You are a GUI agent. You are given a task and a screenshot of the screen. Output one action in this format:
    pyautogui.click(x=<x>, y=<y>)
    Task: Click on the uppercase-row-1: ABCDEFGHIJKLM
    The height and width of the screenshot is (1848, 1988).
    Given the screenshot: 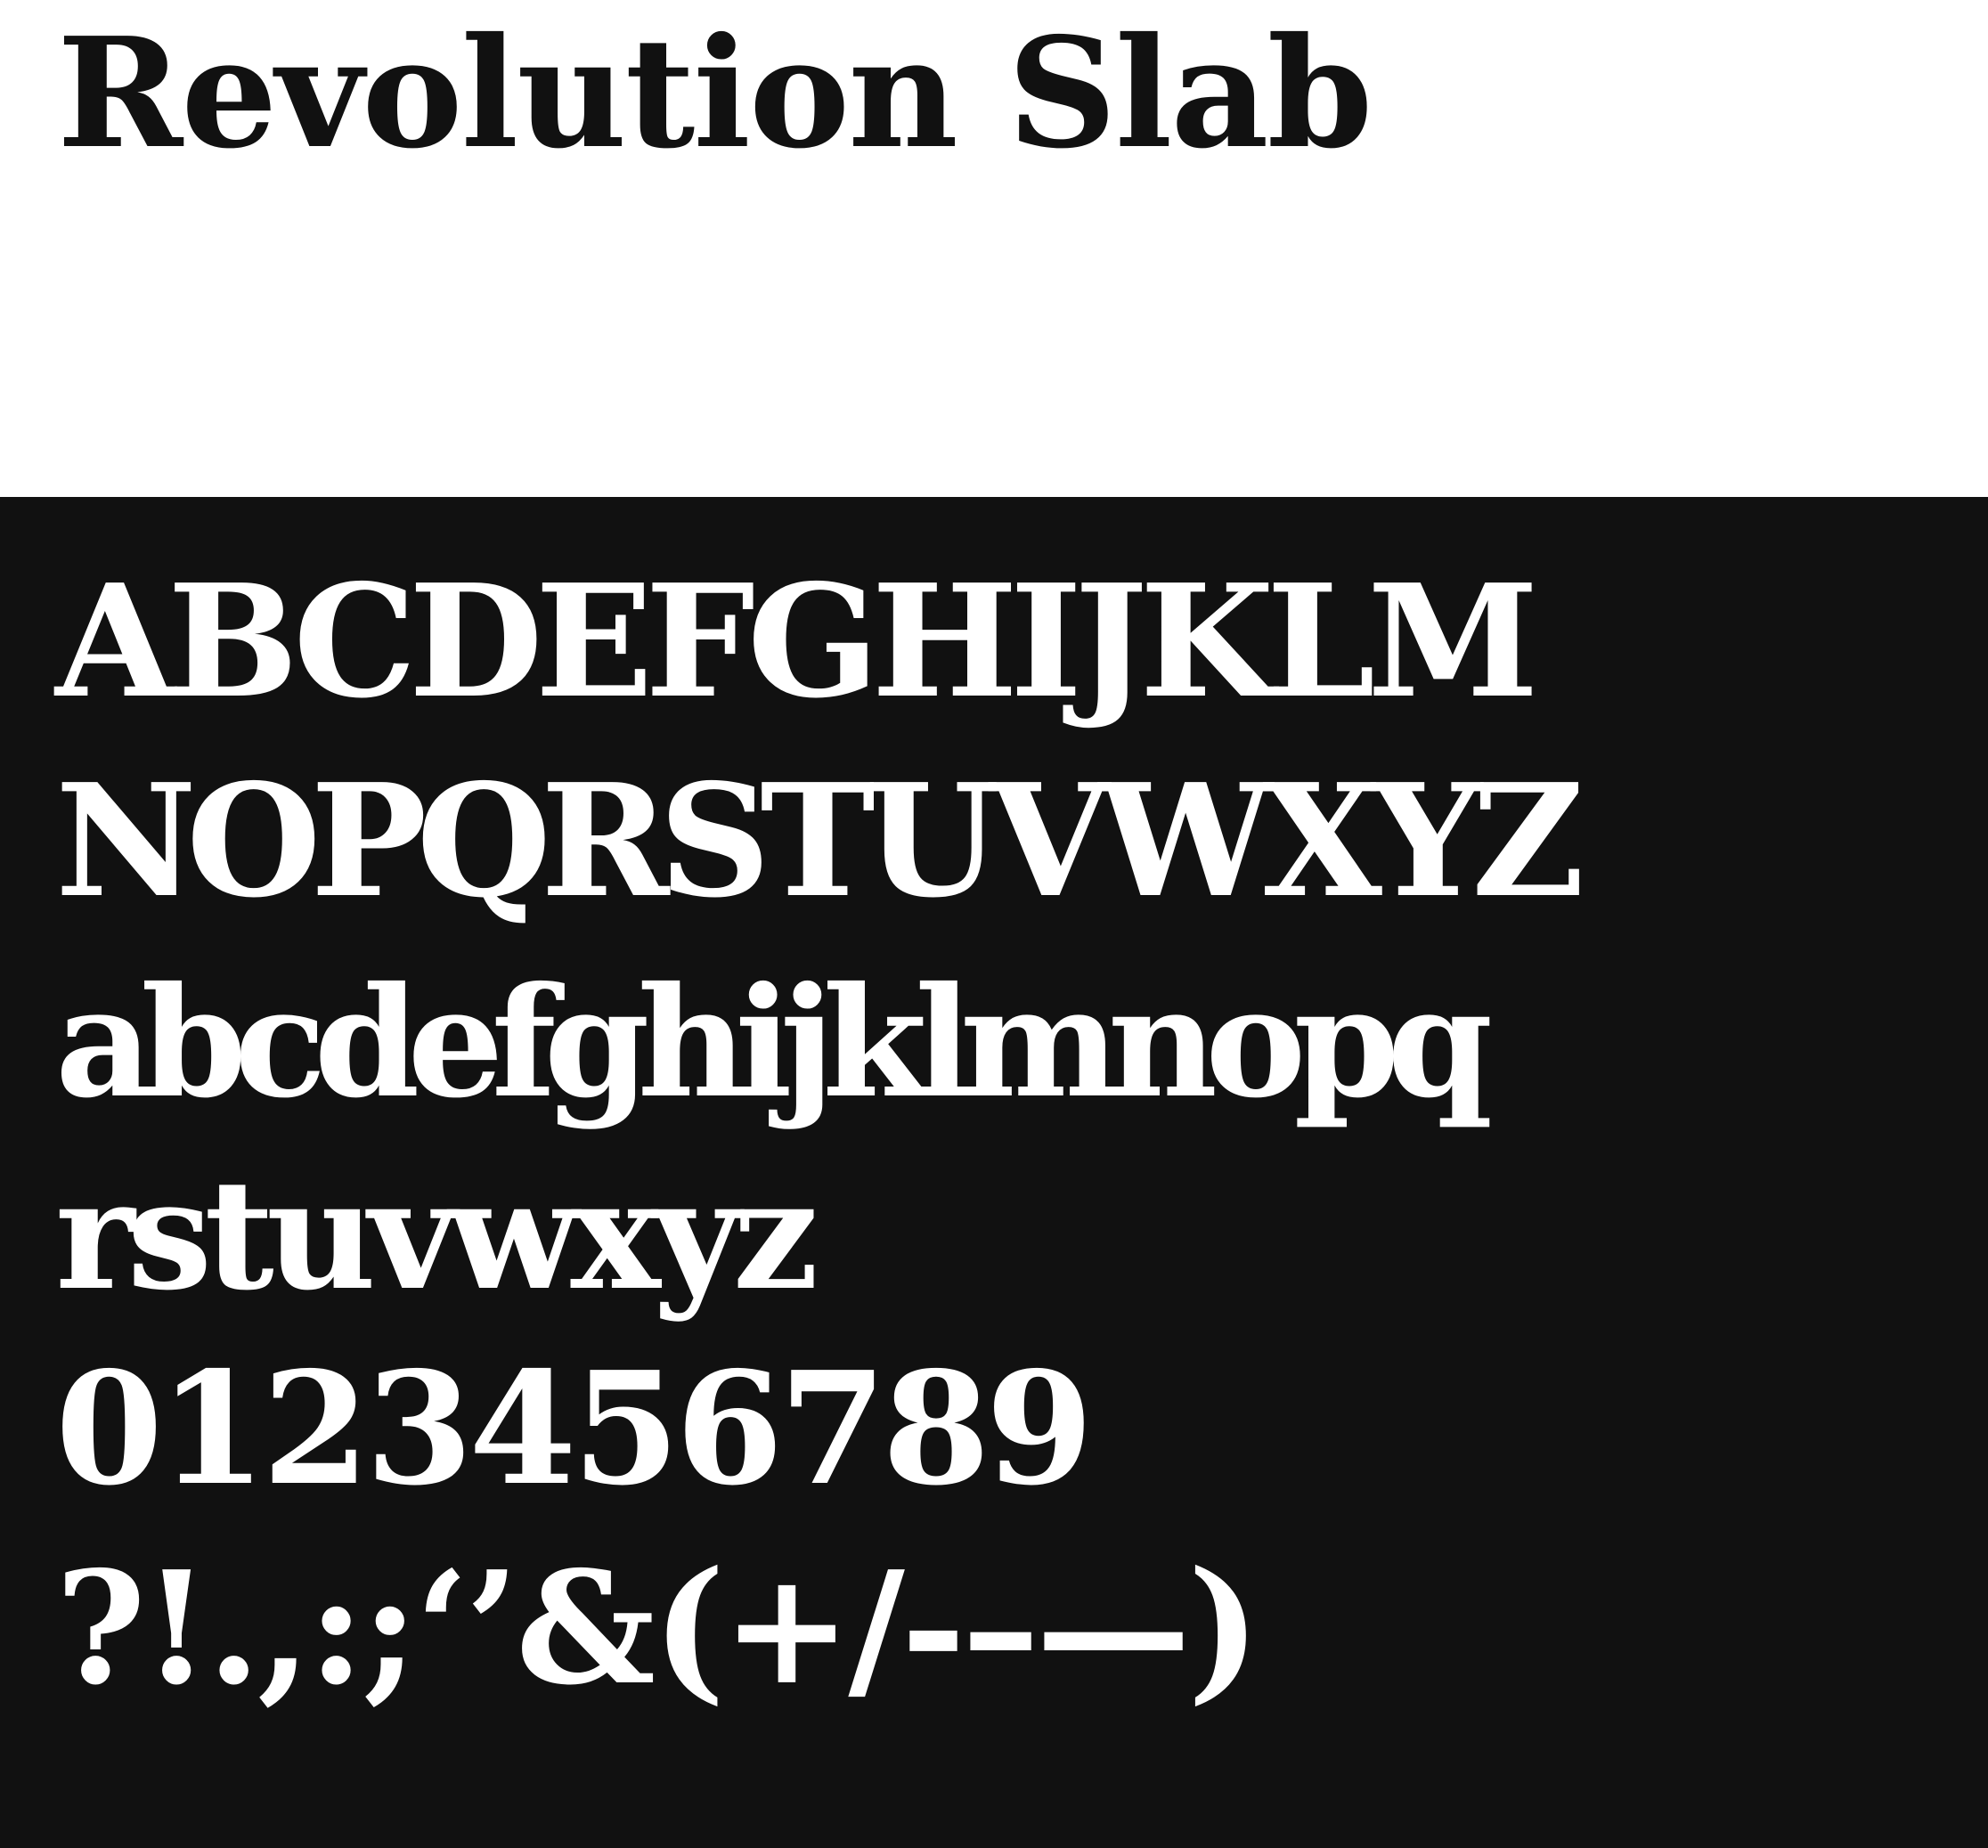 What is the action you would take?
    pyautogui.click(x=797, y=642)
    